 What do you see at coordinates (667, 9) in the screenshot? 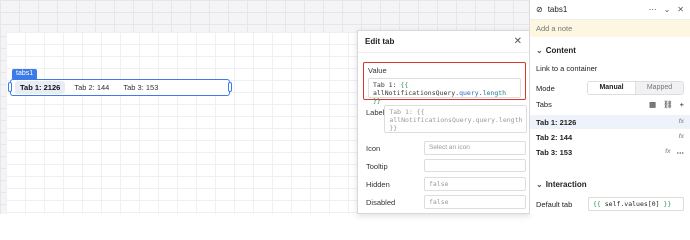
I see `collapse-icon: ⌄` at bounding box center [667, 9].